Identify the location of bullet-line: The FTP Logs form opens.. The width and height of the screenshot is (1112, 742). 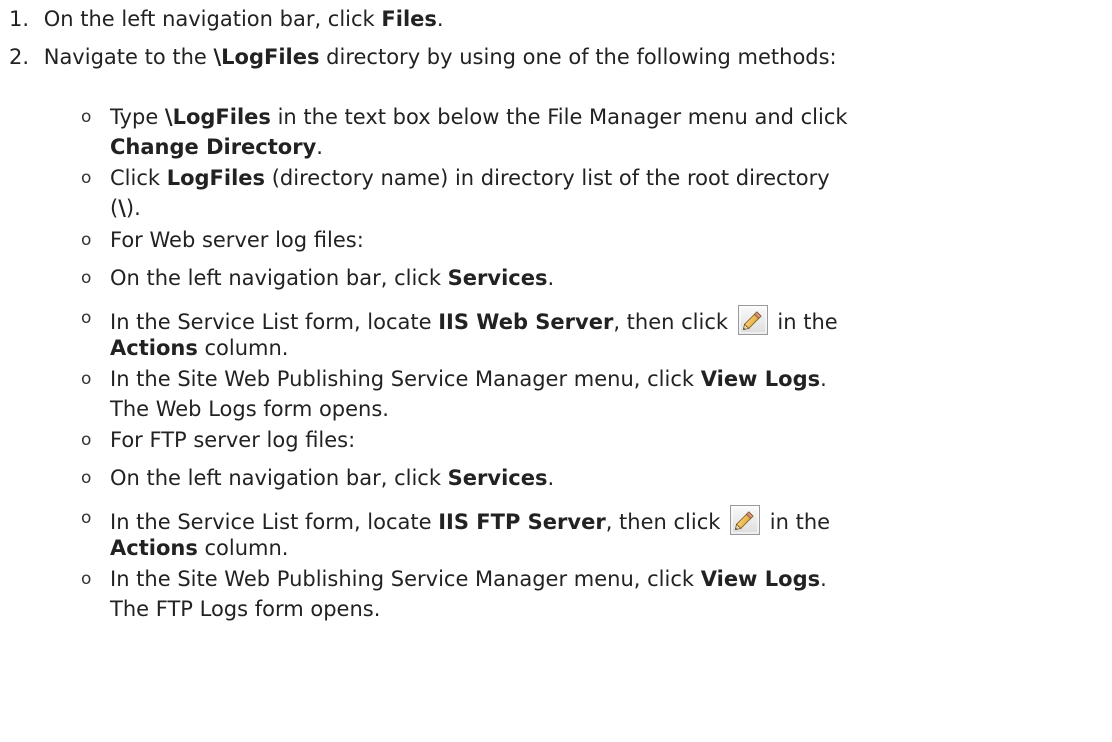
(245, 609).